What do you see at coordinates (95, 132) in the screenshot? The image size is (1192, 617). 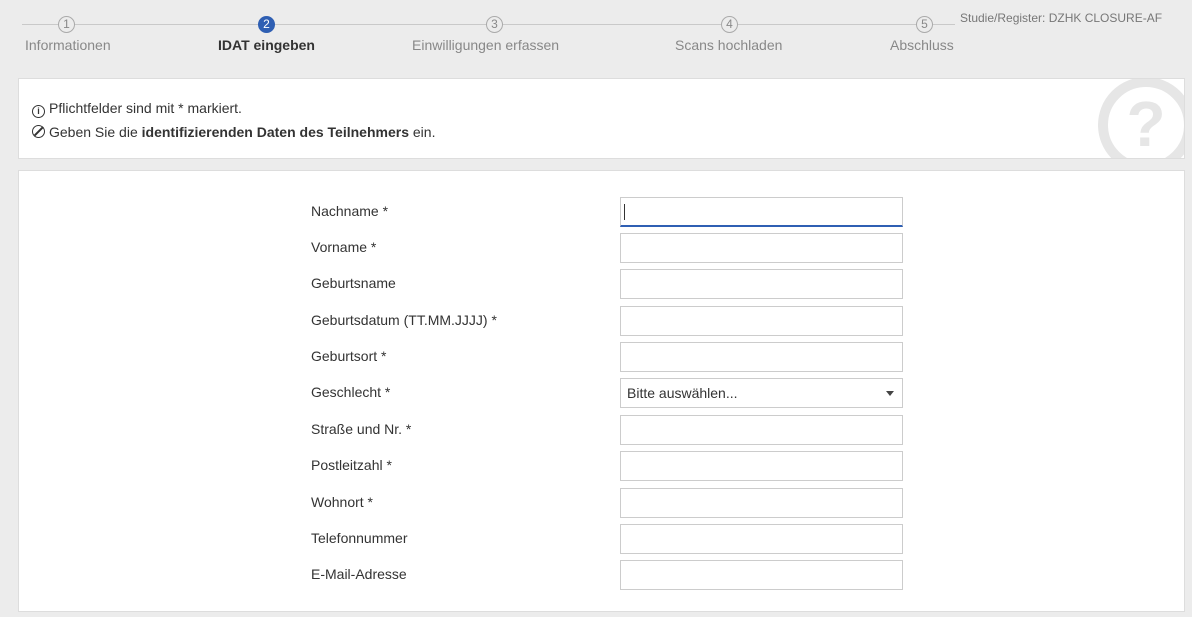 I see `instruction-prefix: Geben Sie die` at bounding box center [95, 132].